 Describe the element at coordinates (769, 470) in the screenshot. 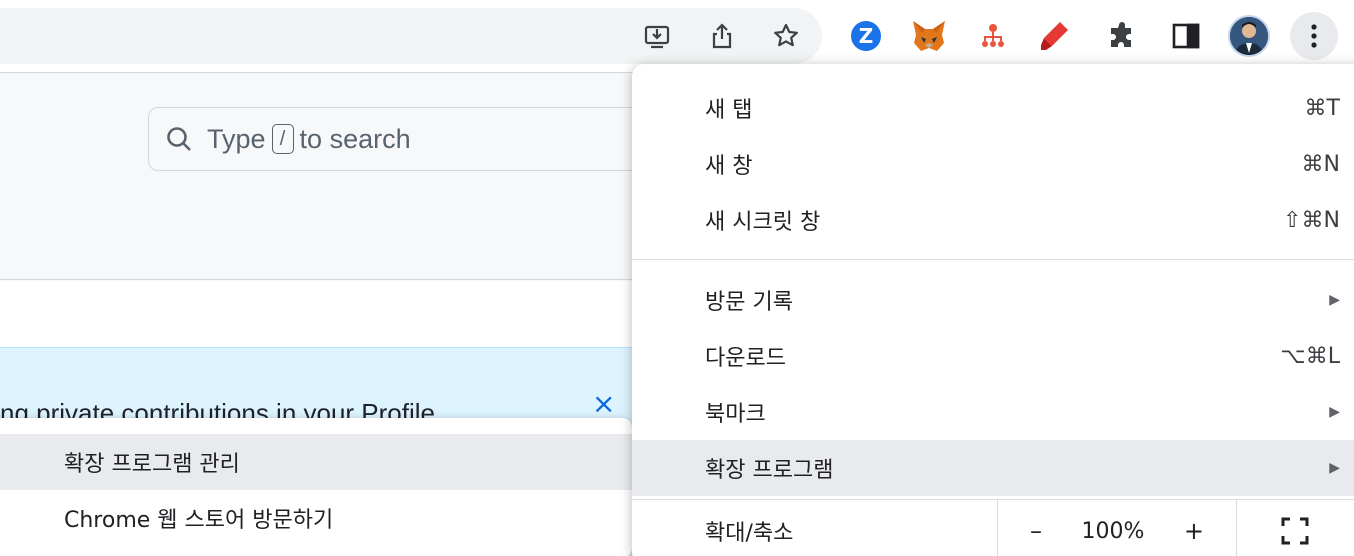

I see `menu-item-label: 확장 프로그램` at that location.